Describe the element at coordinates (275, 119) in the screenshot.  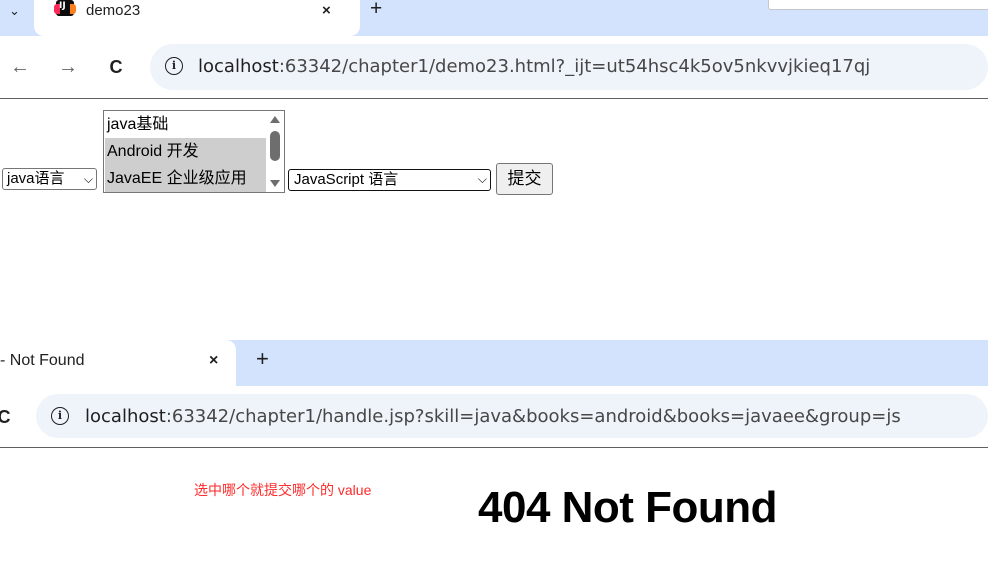
I see `scroll-up-icon` at that location.